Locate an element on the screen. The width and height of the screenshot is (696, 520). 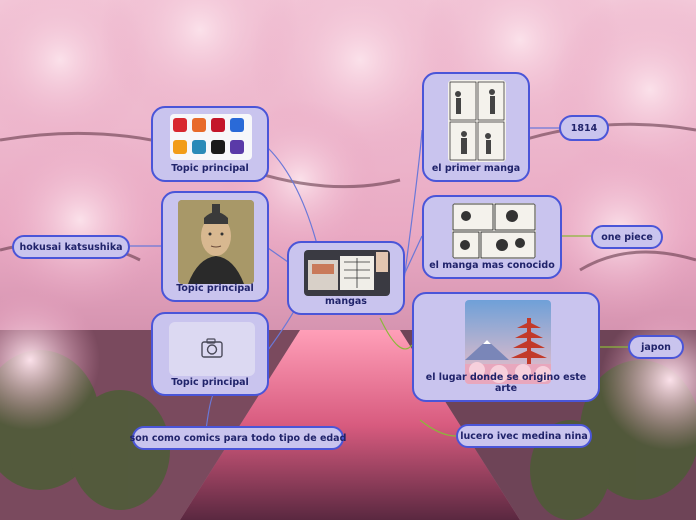
subtopic-year: 1814 is located at coordinates (584, 128).